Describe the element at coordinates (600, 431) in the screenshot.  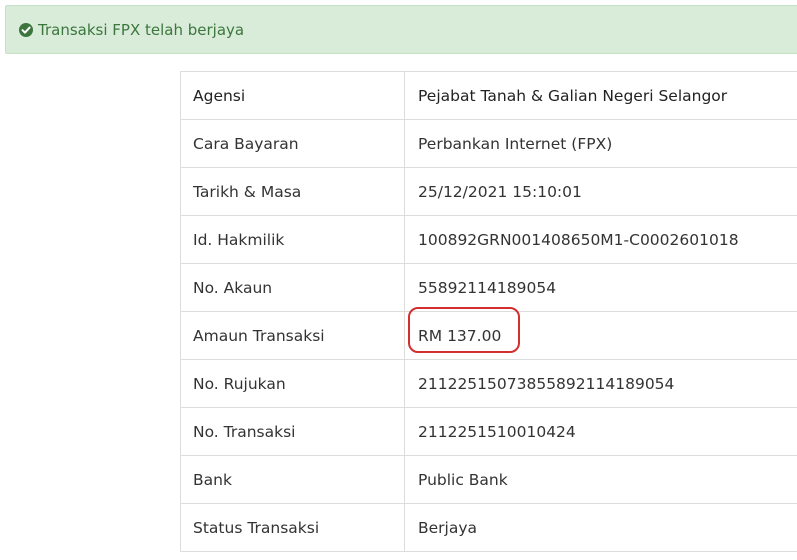
I see `row-value-transaction-no: 2112251510010424` at that location.